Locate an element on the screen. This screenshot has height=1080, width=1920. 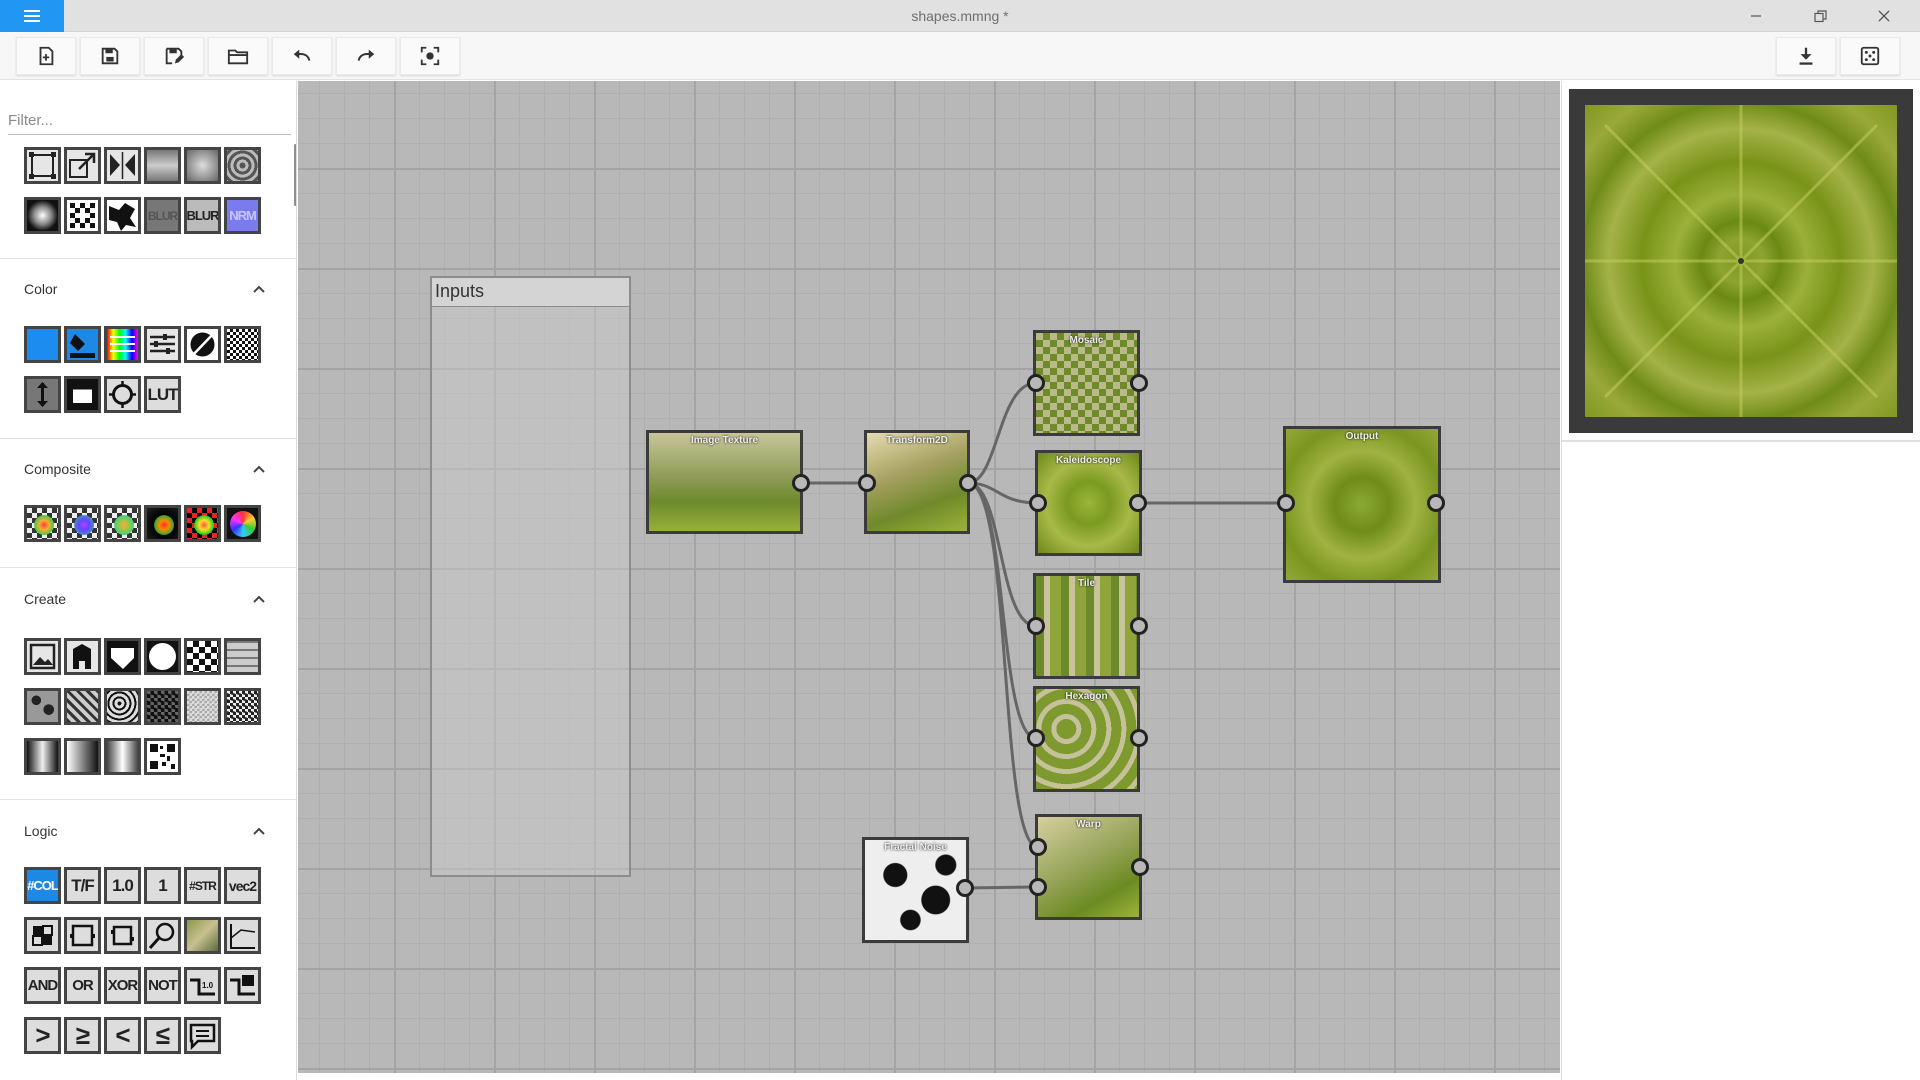
redo-button is located at coordinates (366, 56).